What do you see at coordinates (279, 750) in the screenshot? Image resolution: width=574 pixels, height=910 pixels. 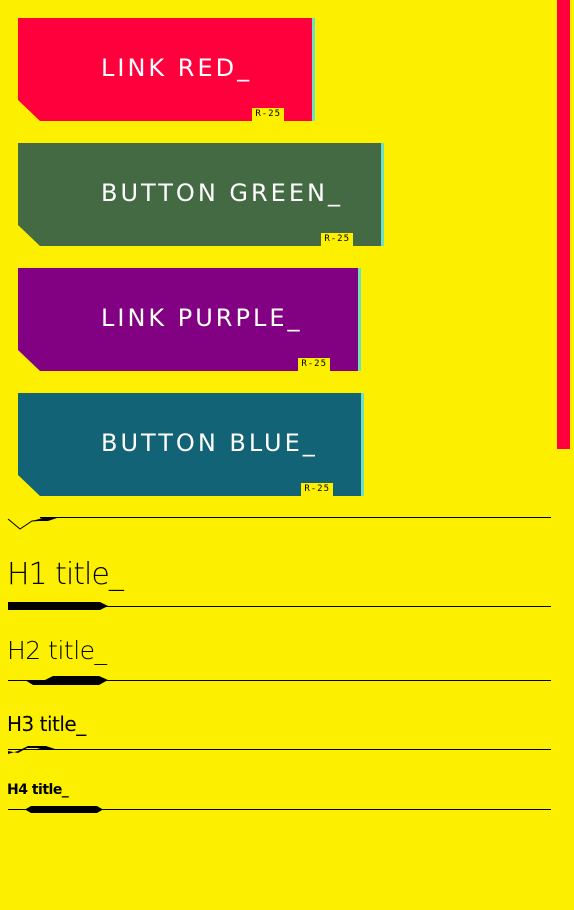 I see `h3-underline` at bounding box center [279, 750].